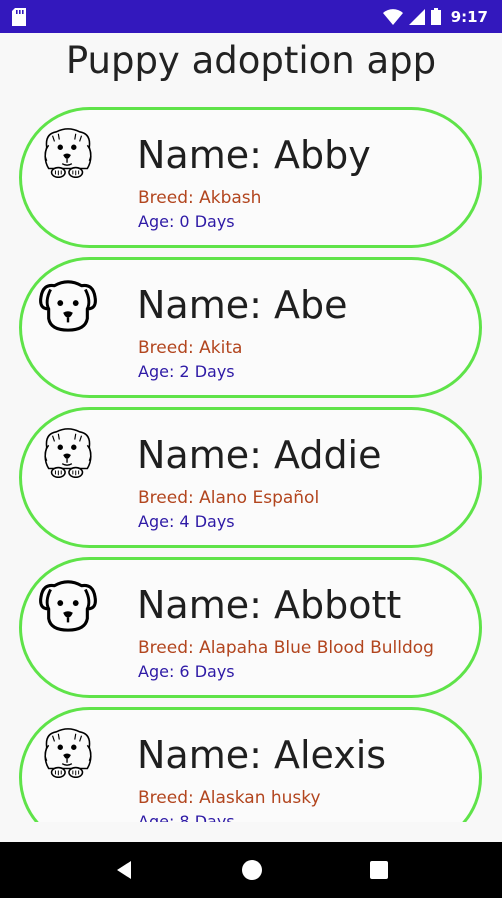 This screenshot has width=502, height=898. I want to click on puppy-age: Age: 2 Days, so click(186, 371).